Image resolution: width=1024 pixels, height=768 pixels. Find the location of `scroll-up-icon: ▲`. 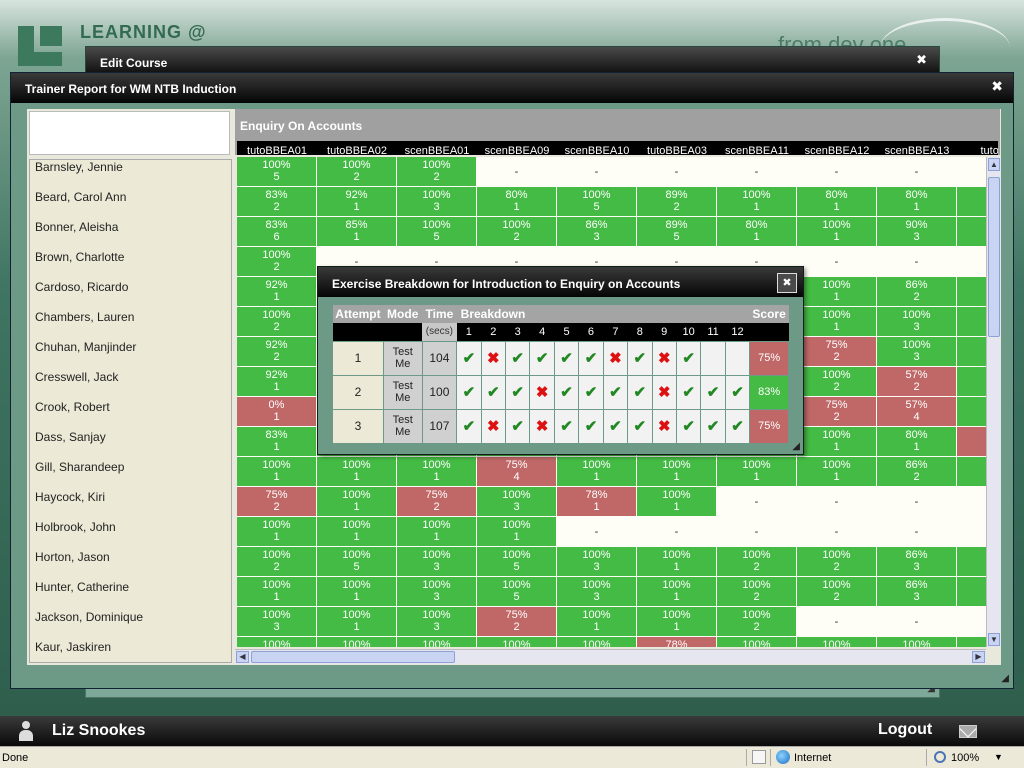

scroll-up-icon: ▲ is located at coordinates (994, 164).